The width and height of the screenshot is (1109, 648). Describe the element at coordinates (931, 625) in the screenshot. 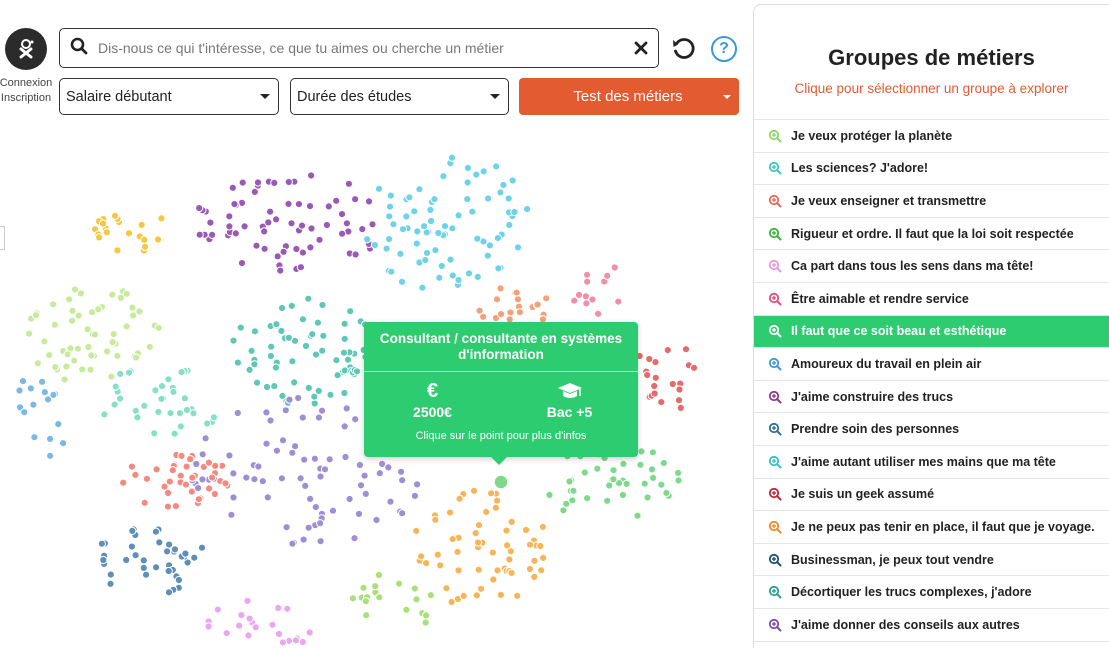

I see `group-item: J'aime donner des conseils aux autres` at that location.